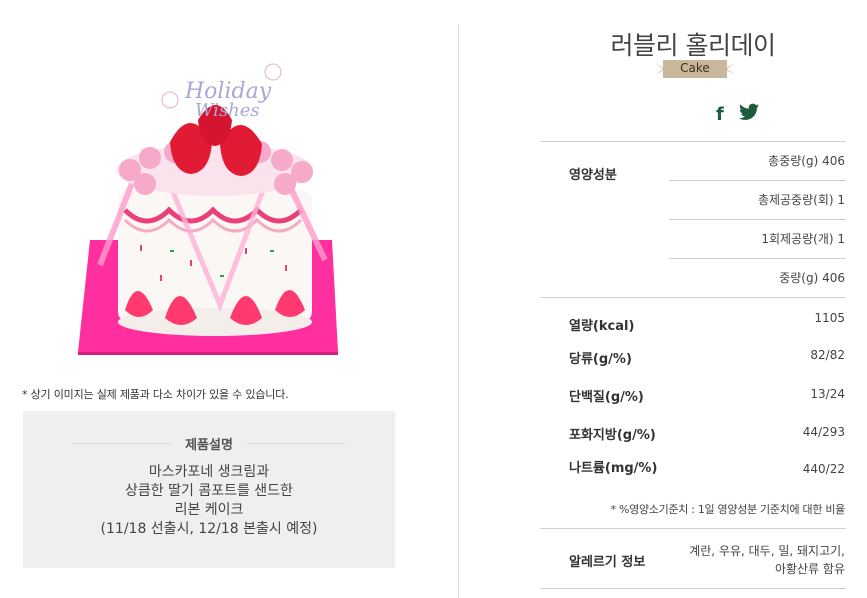  I want to click on product-title: 러블리 홀리데이, so click(693, 45).